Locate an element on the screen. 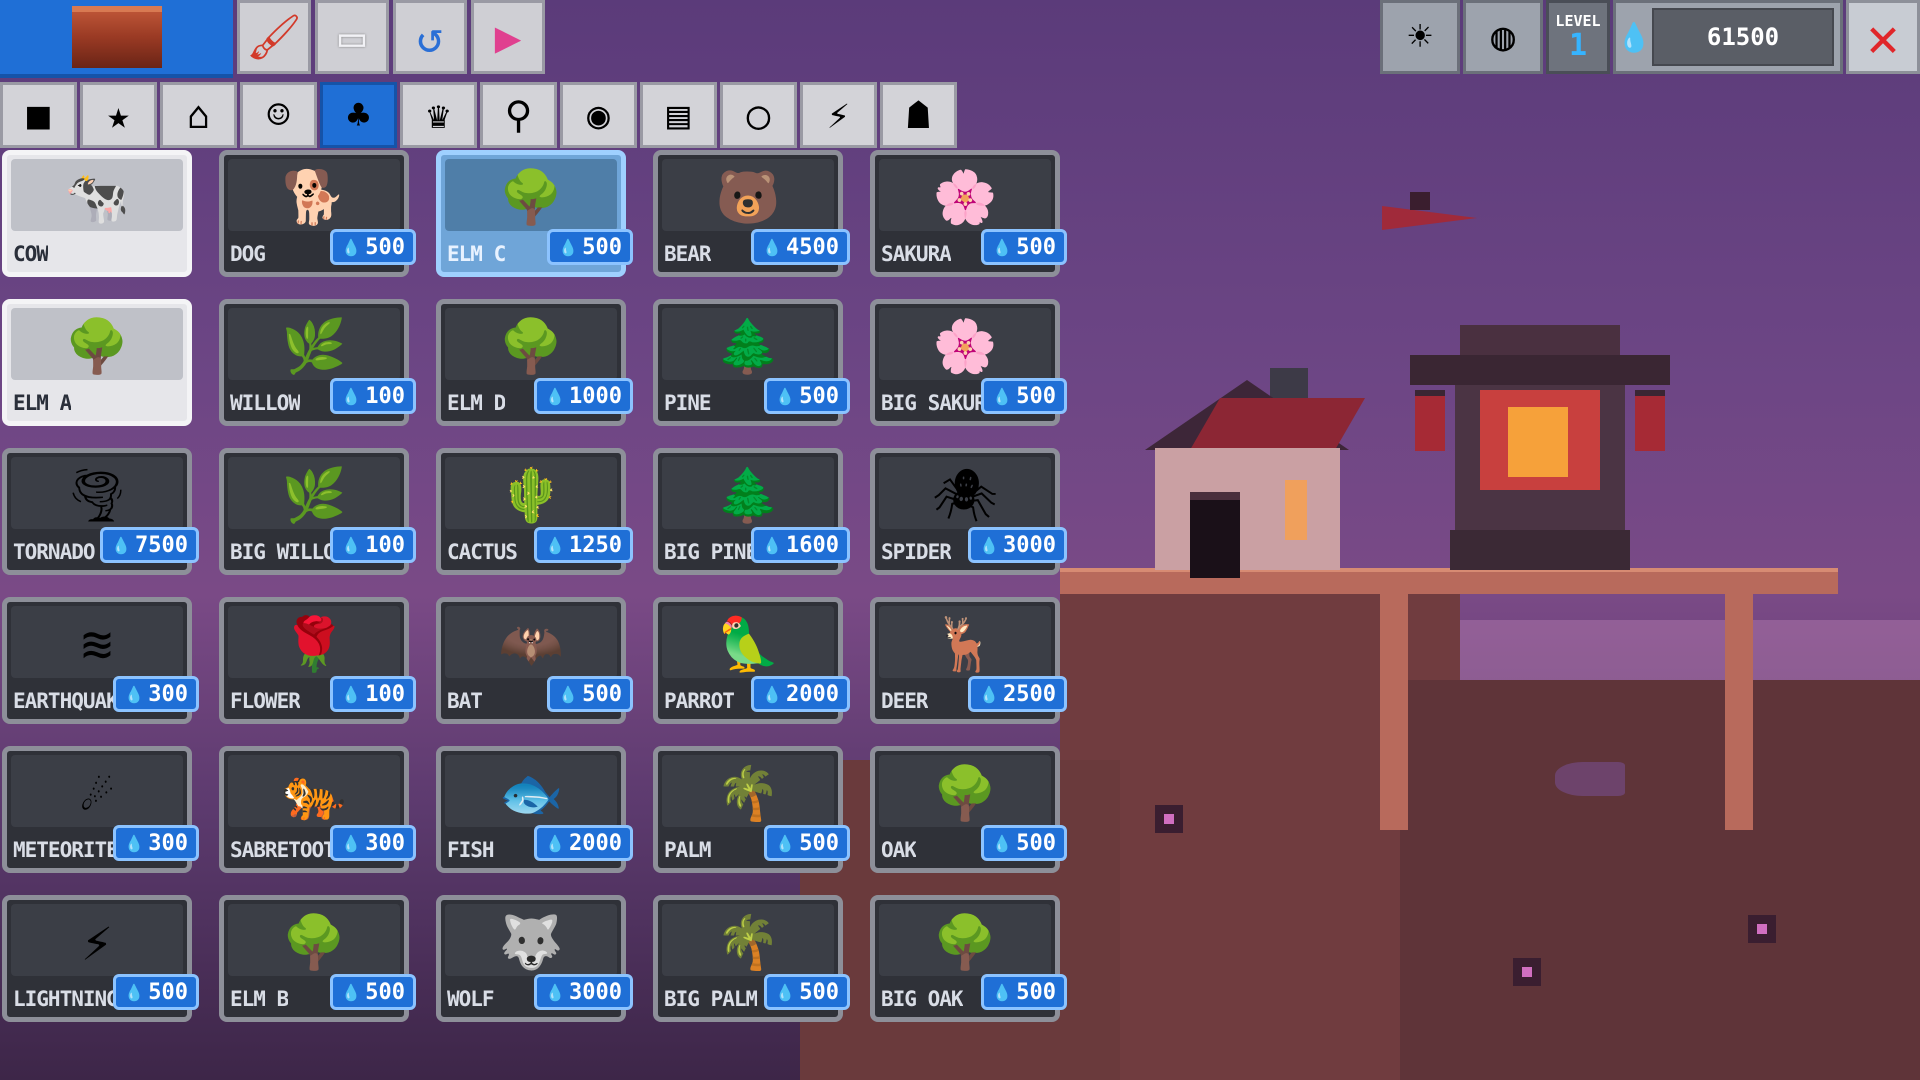  palette-item-palm: 🌴 PALM 💧 500 is located at coordinates (751, 809).